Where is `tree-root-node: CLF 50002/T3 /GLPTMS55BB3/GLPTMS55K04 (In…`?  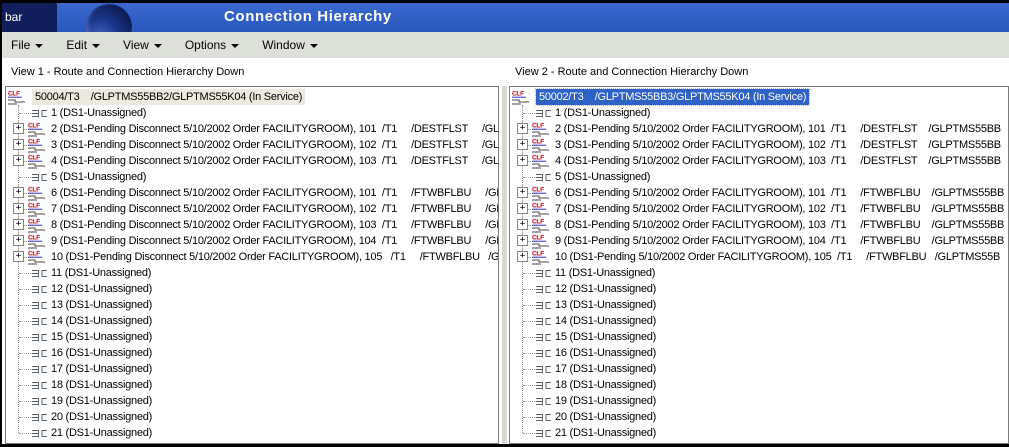 tree-root-node: CLF 50002/T3 /GLPTMS55BB3/GLPTMS55K04 (In… is located at coordinates (759, 97).